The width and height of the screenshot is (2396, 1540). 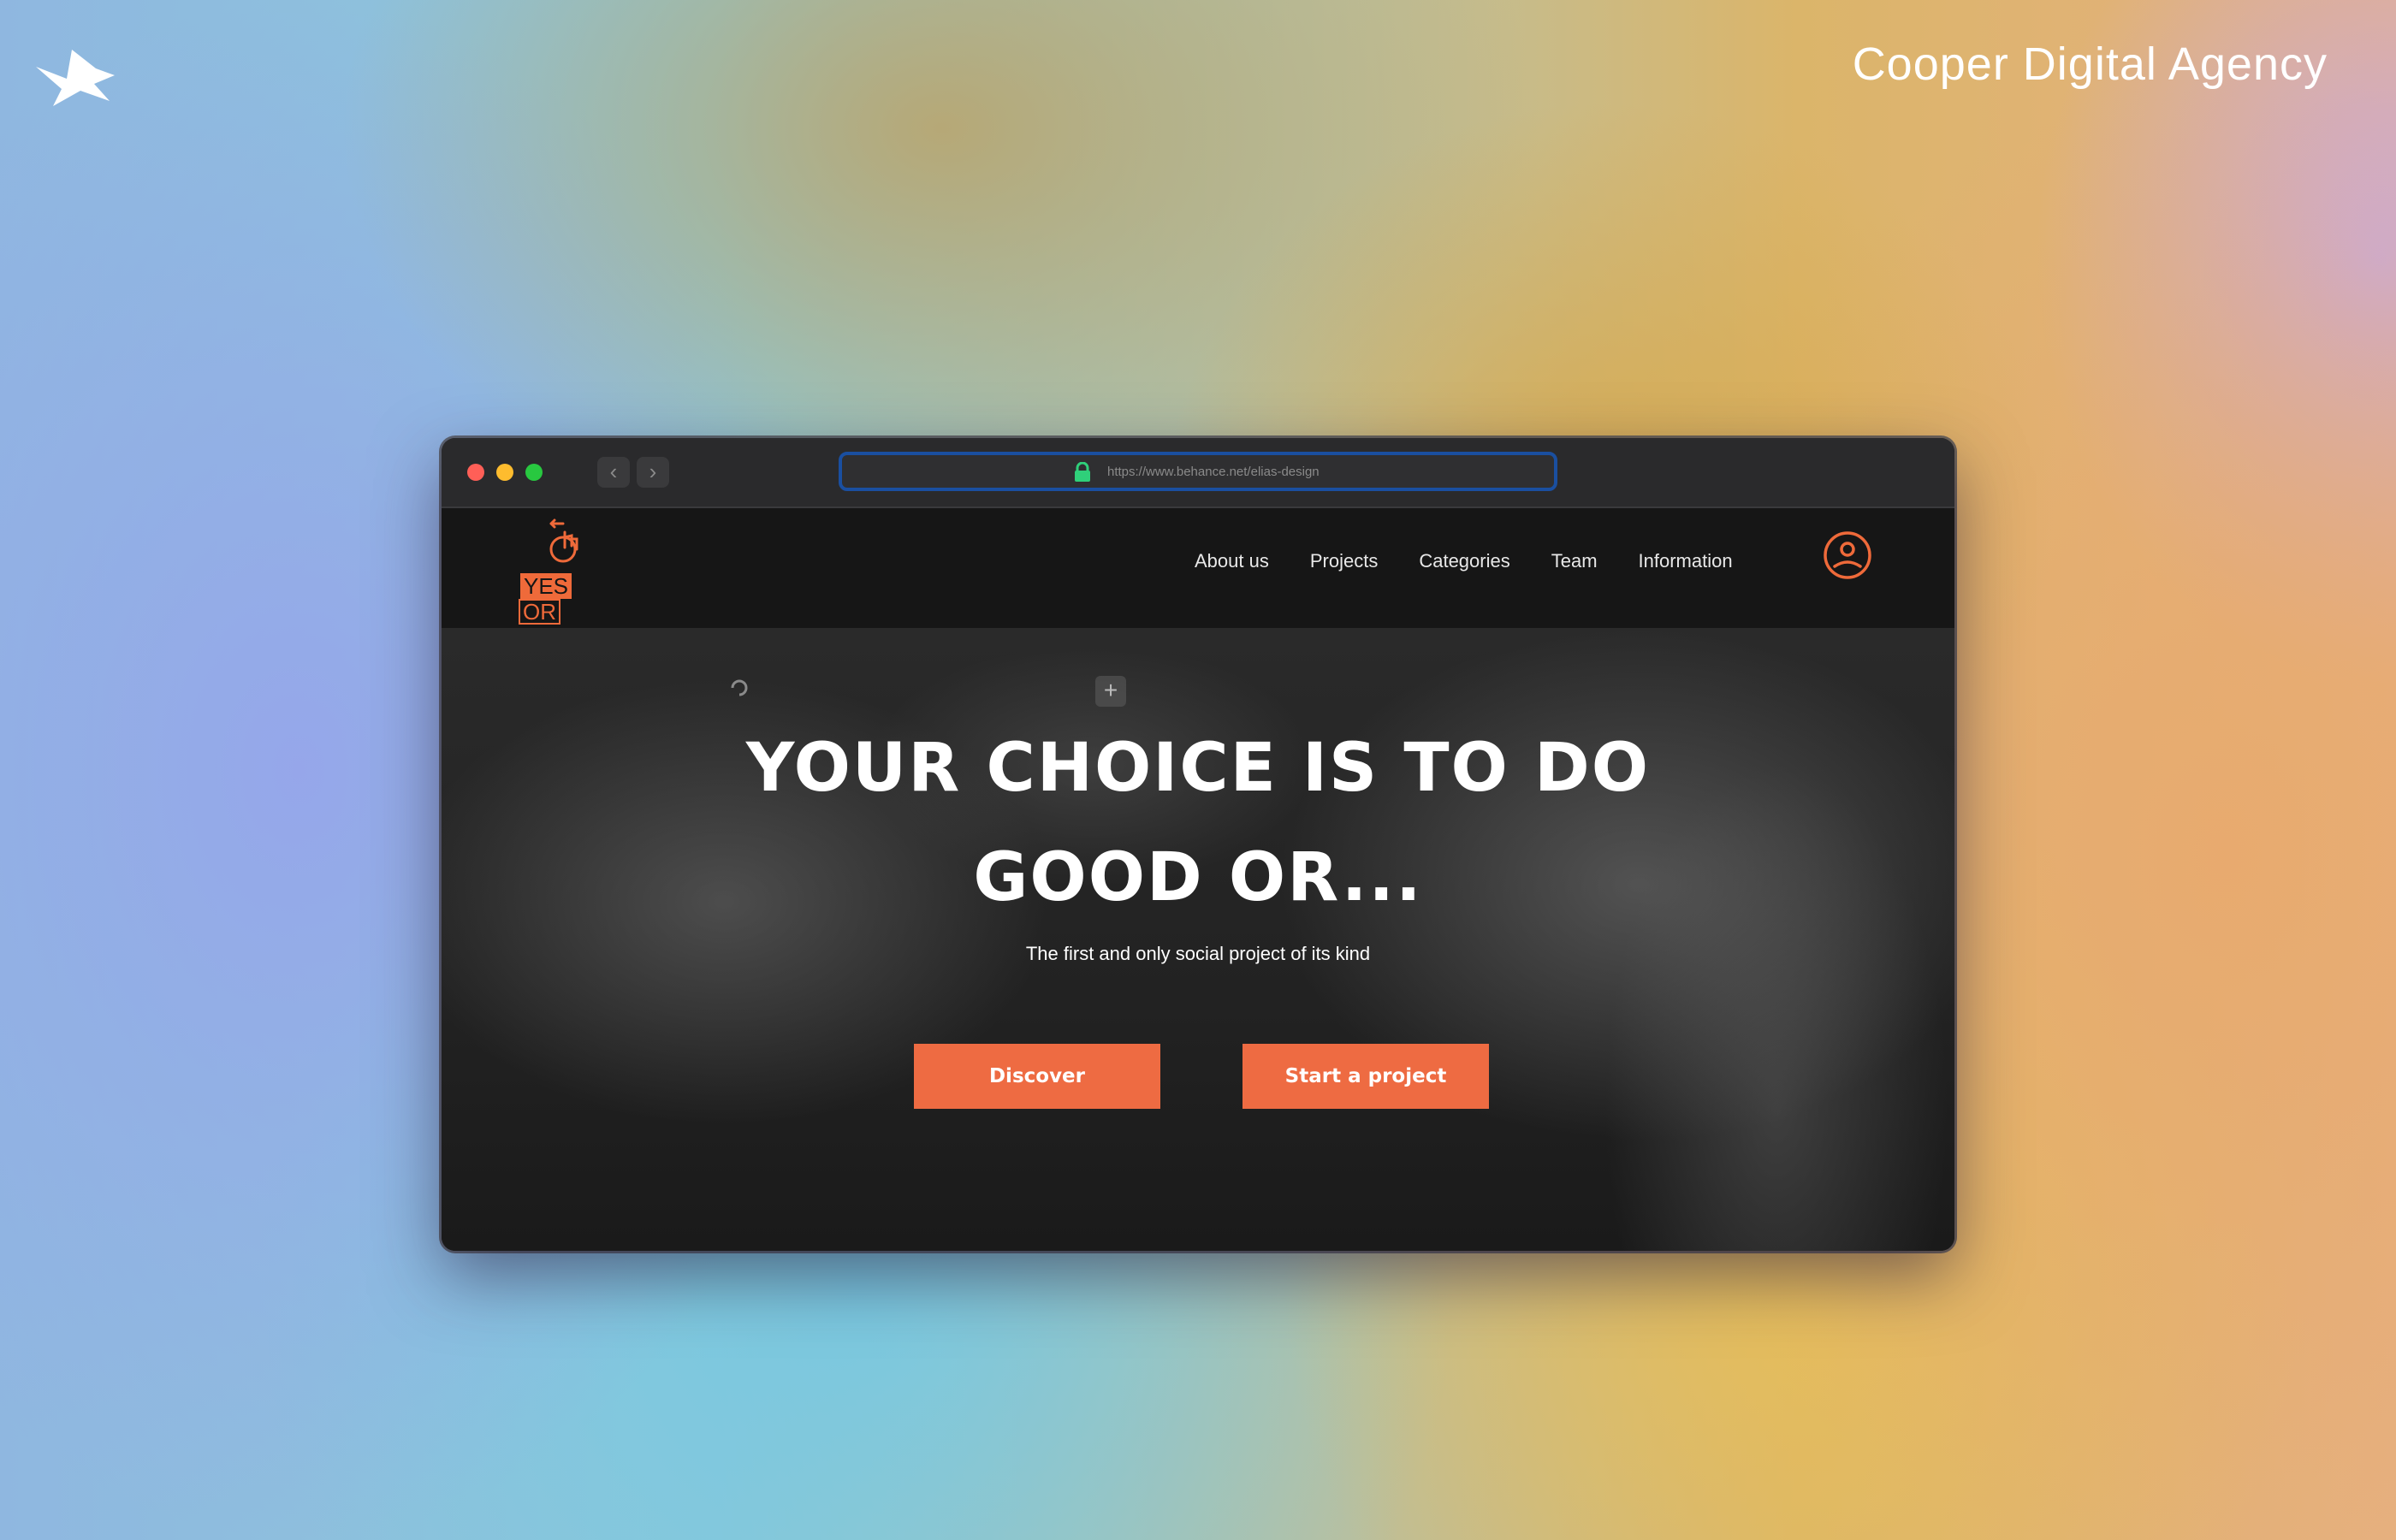 I want to click on lock-icon, so click(x=1082, y=472).